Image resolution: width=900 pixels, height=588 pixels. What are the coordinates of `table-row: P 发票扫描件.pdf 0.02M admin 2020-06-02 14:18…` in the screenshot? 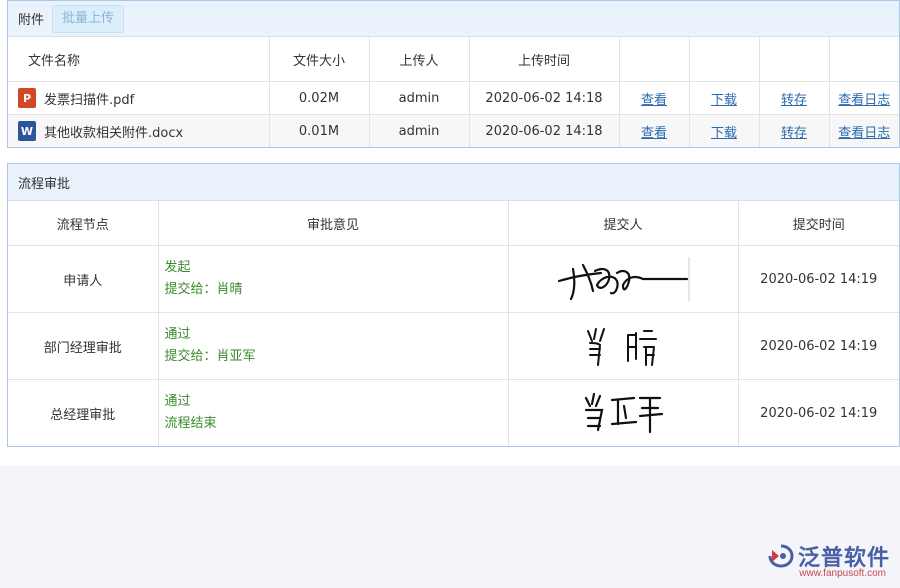 It's located at (453, 98).